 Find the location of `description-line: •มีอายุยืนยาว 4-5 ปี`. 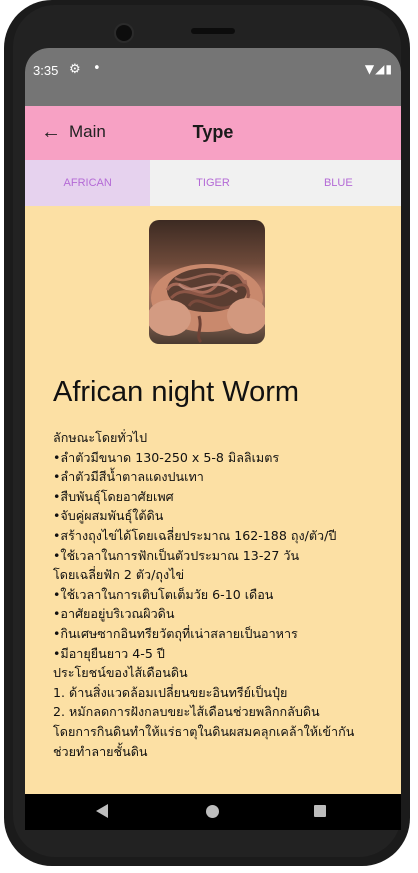

description-line: •มีอายุยืนยาว 4-5 ปี is located at coordinates (109, 653).